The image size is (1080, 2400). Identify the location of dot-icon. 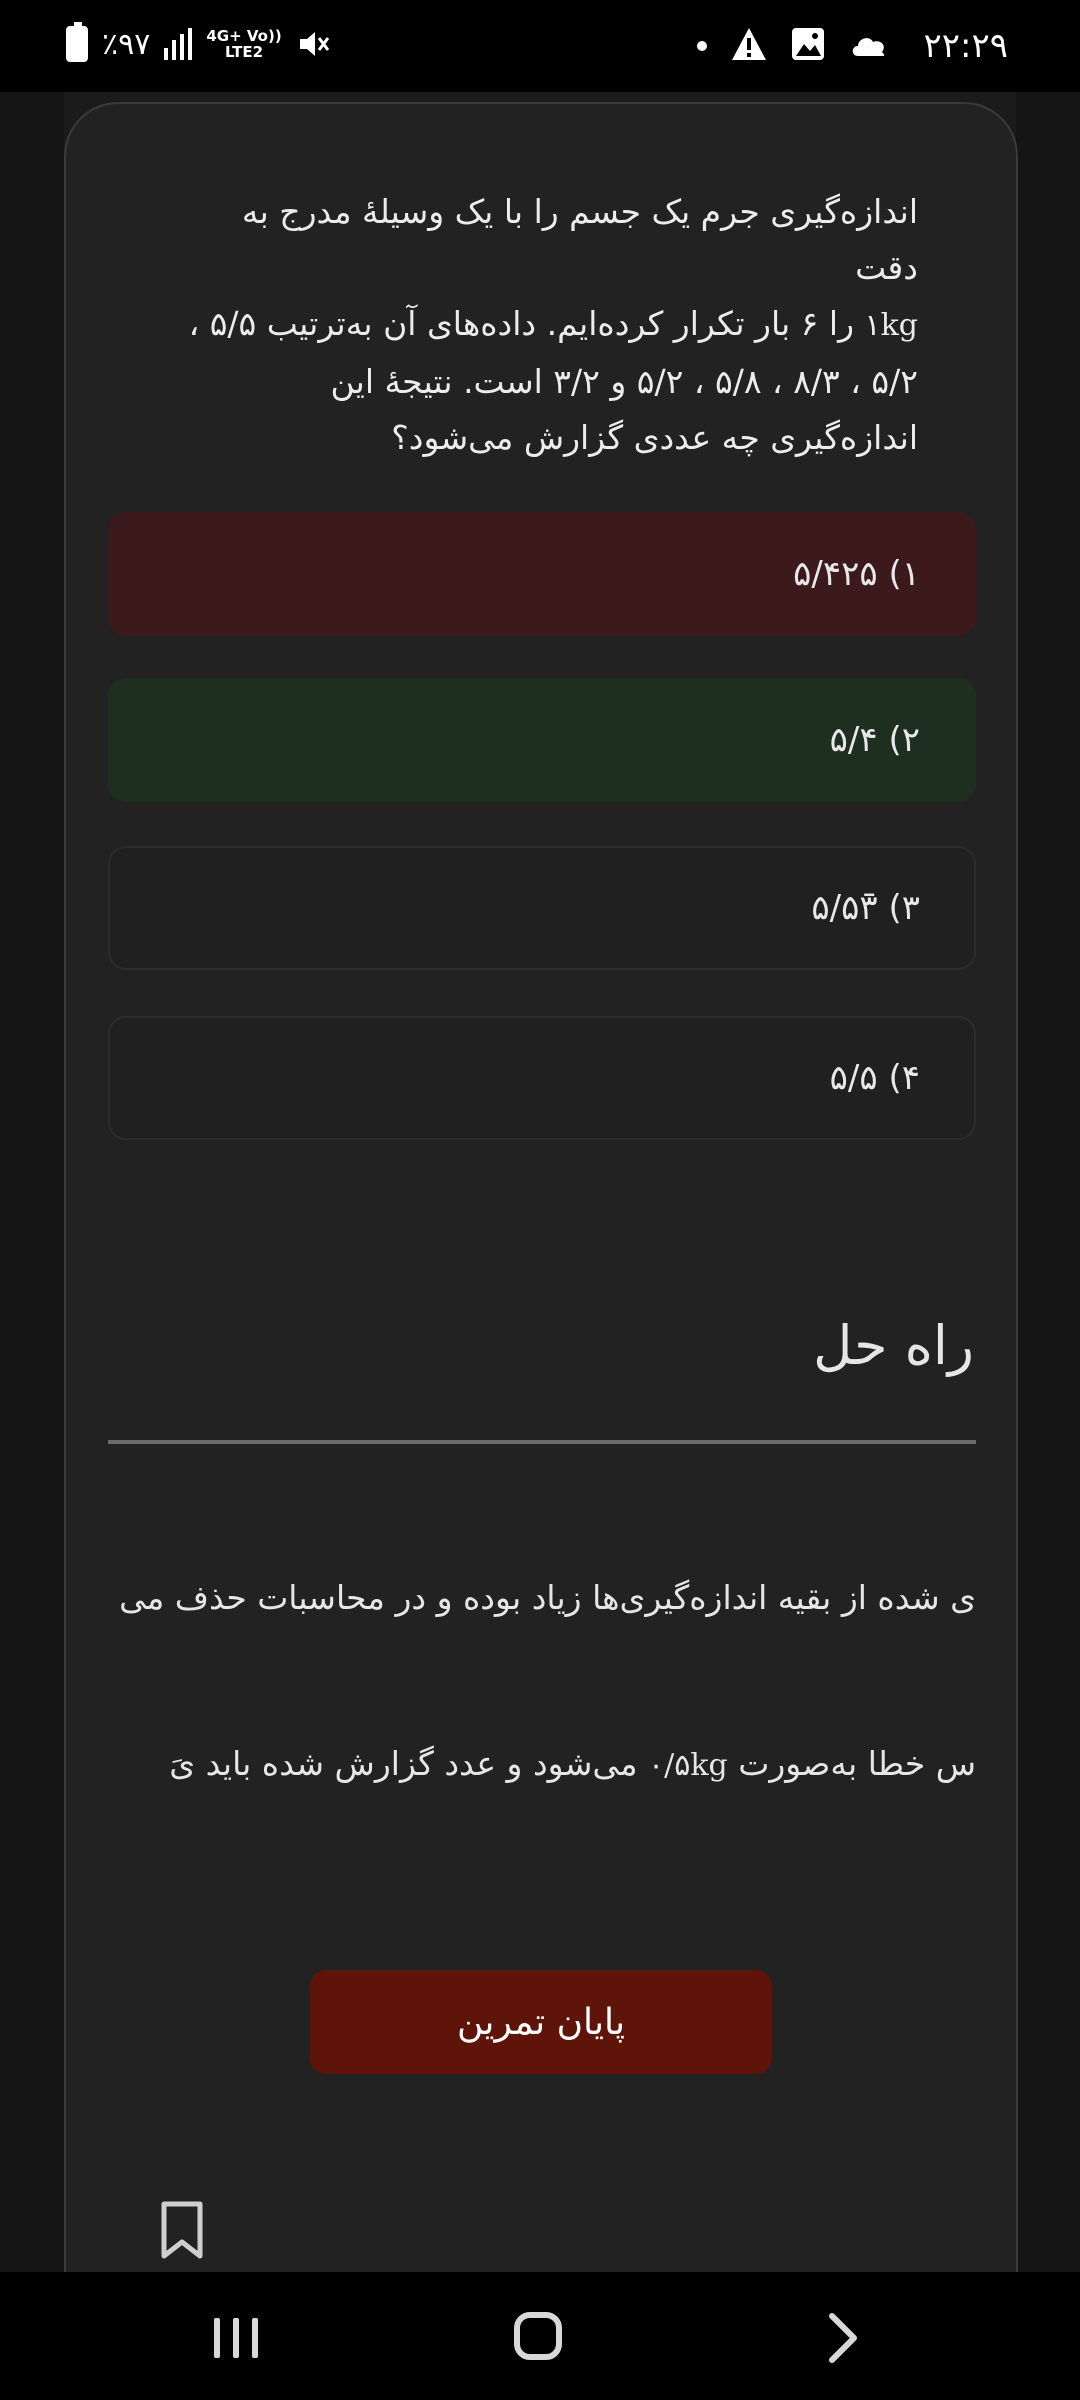
(702, 46).